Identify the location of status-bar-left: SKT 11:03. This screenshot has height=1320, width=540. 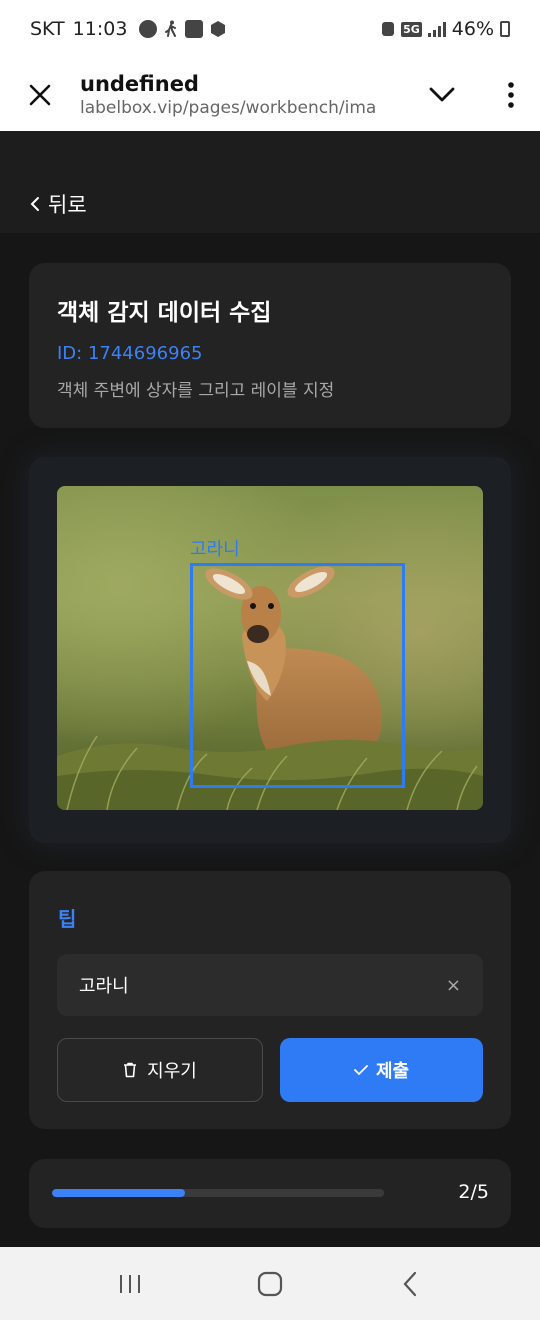
(128, 29).